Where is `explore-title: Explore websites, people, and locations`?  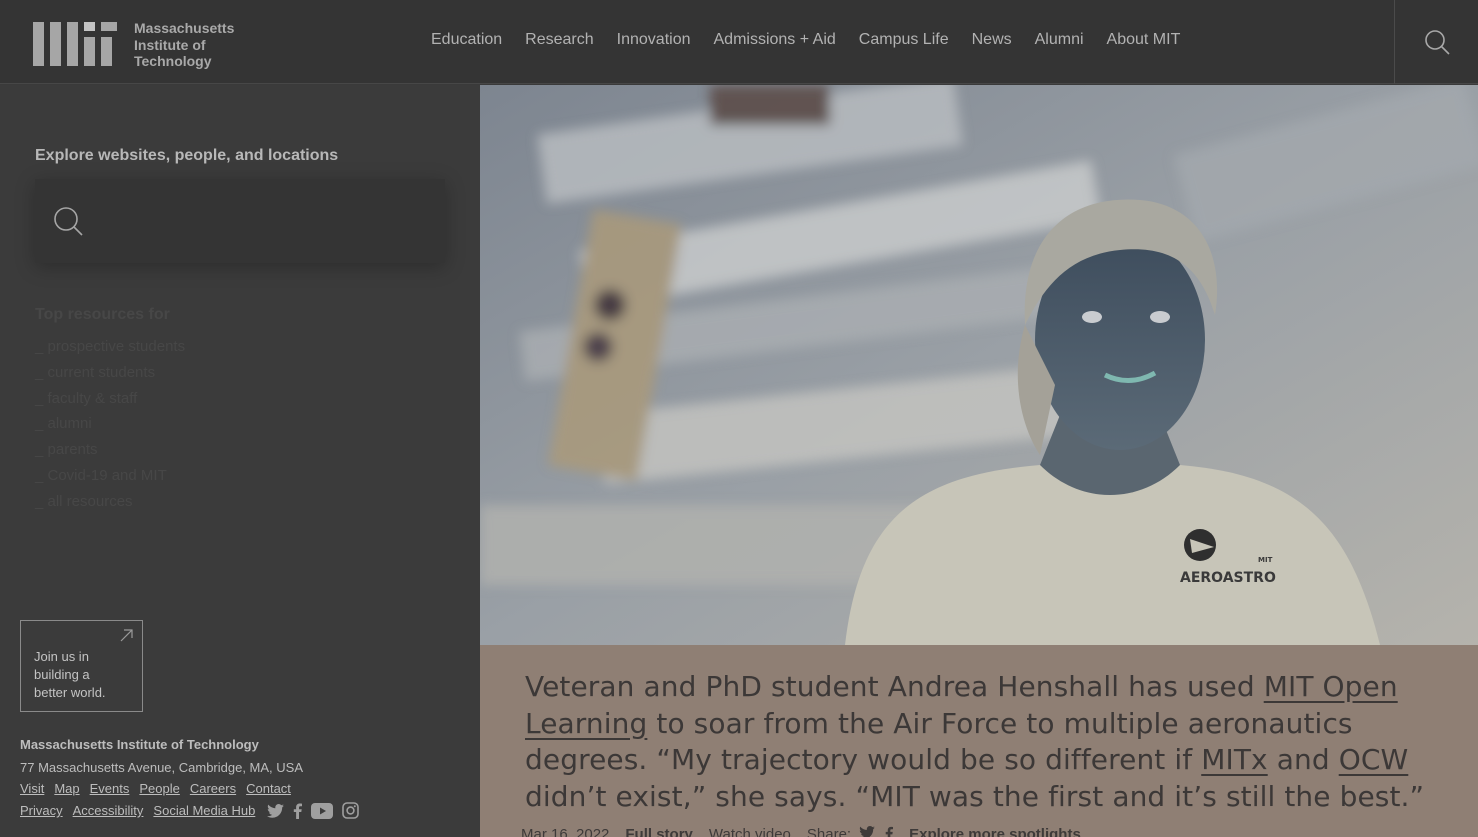 explore-title: Explore websites, people, and locations is located at coordinates (187, 155).